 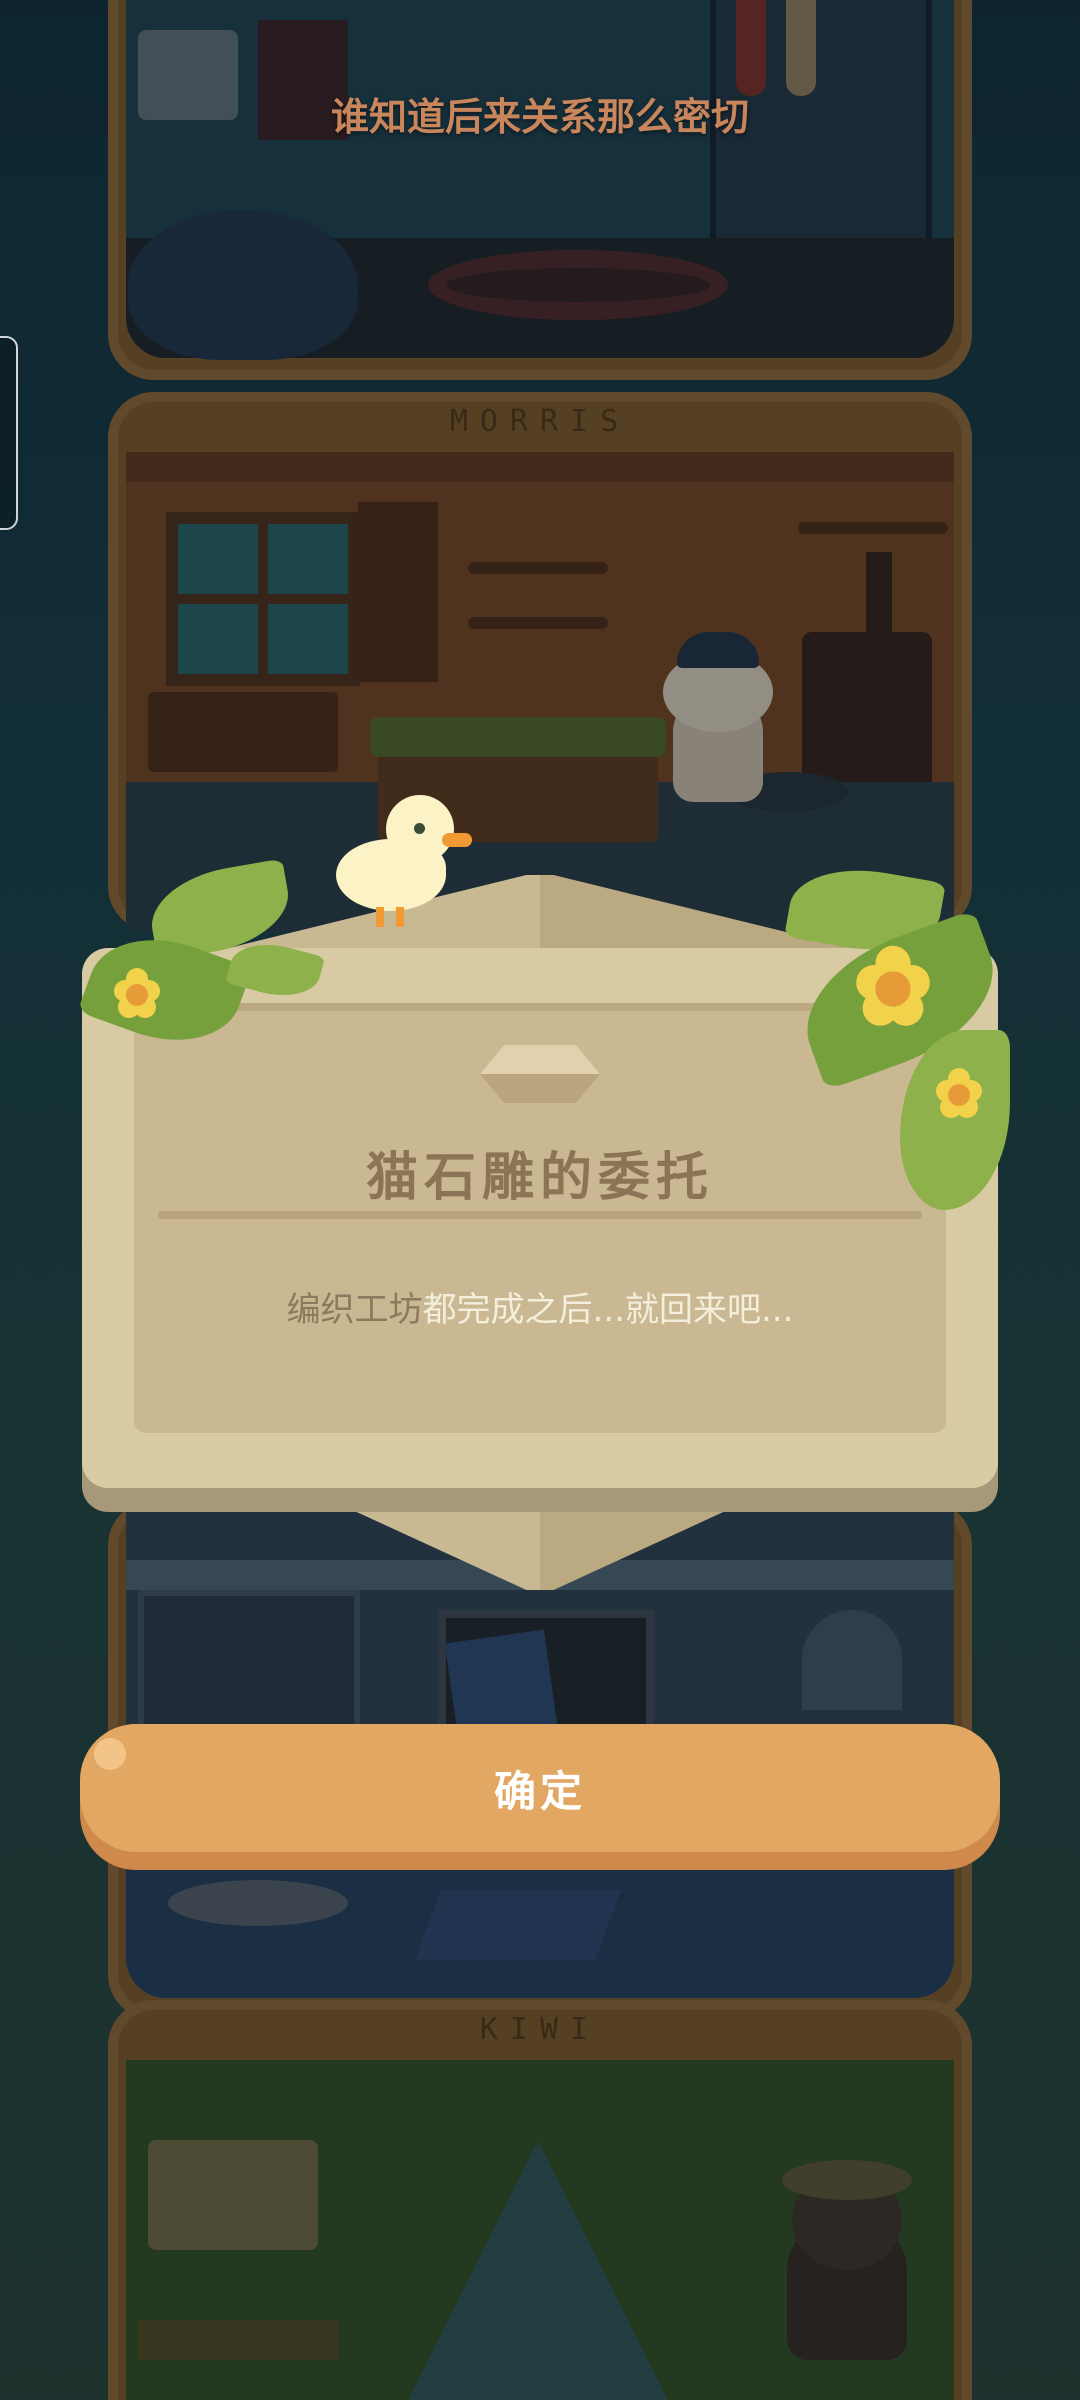 What do you see at coordinates (539, 117) in the screenshot?
I see `story-caption: 谁知道后来关系那么密切` at bounding box center [539, 117].